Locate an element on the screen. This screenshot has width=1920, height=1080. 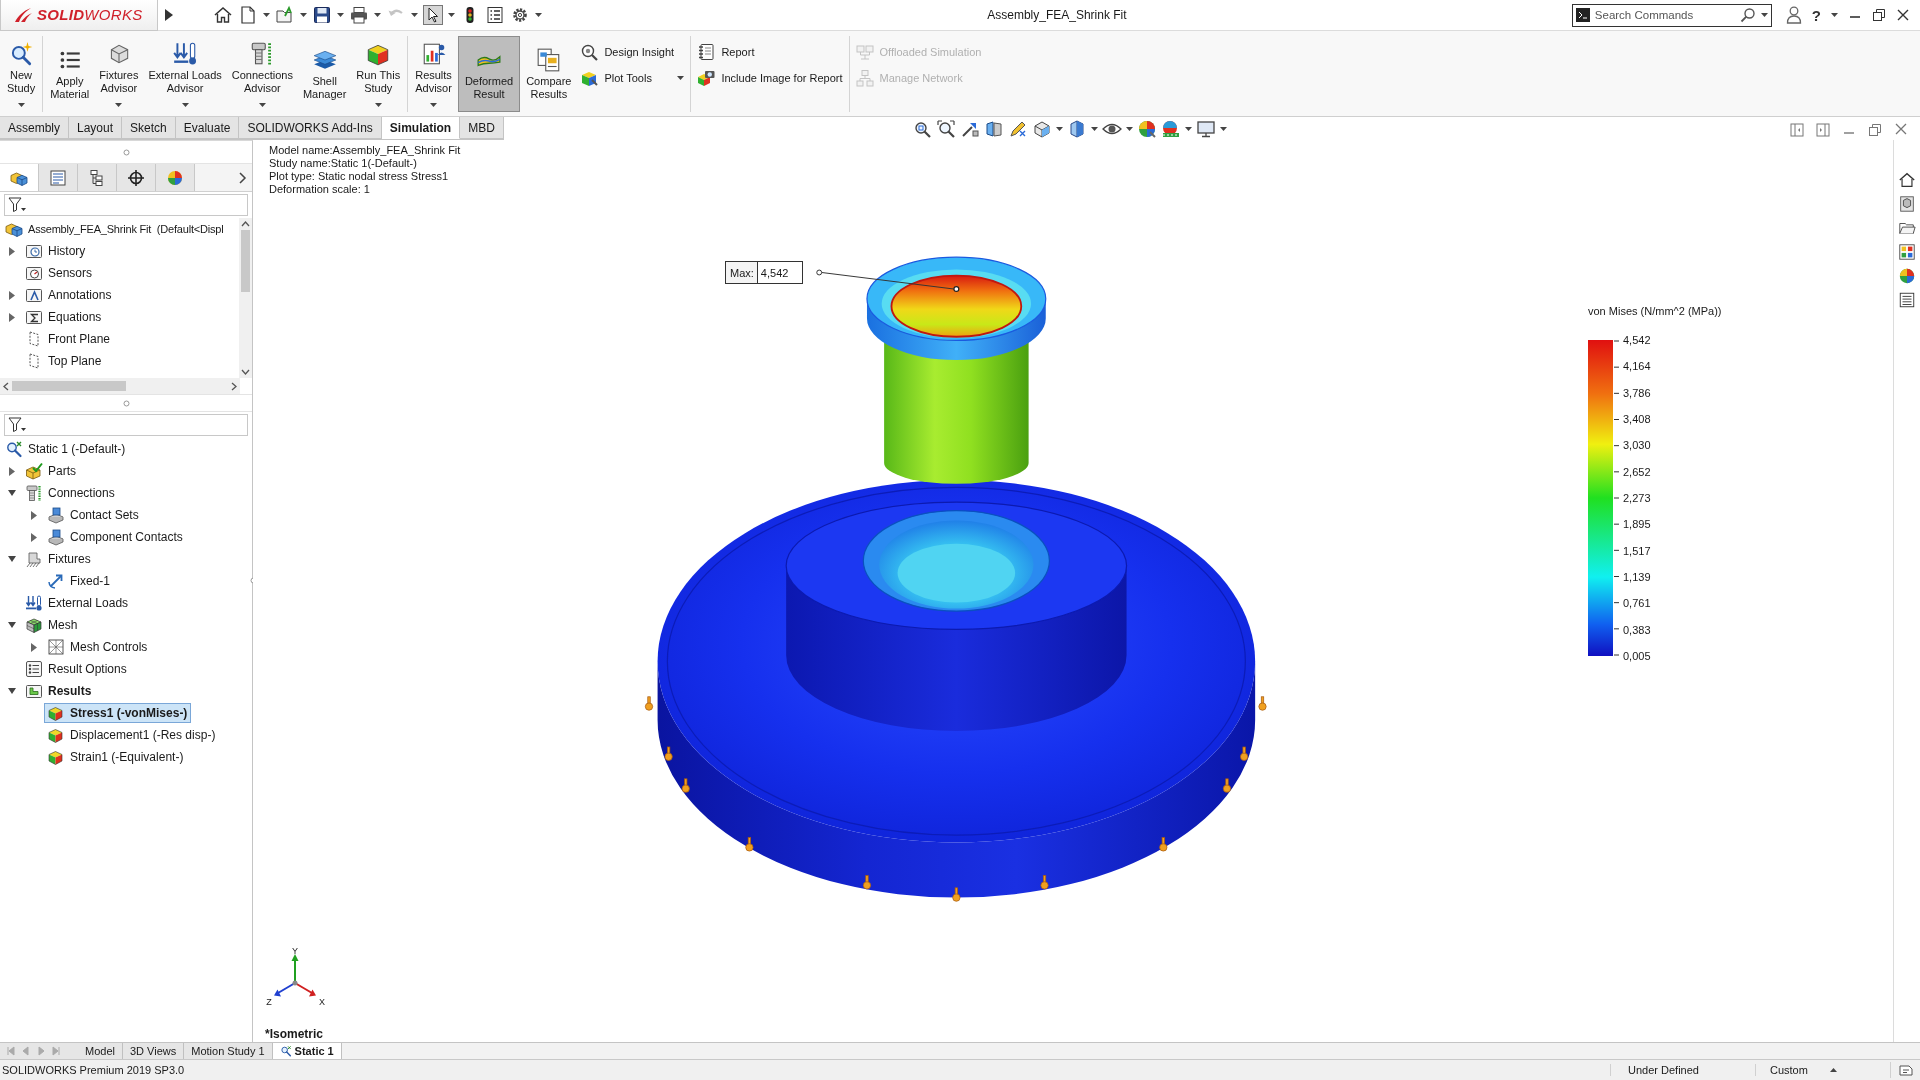
list-sheet-icon is located at coordinates (1907, 300).